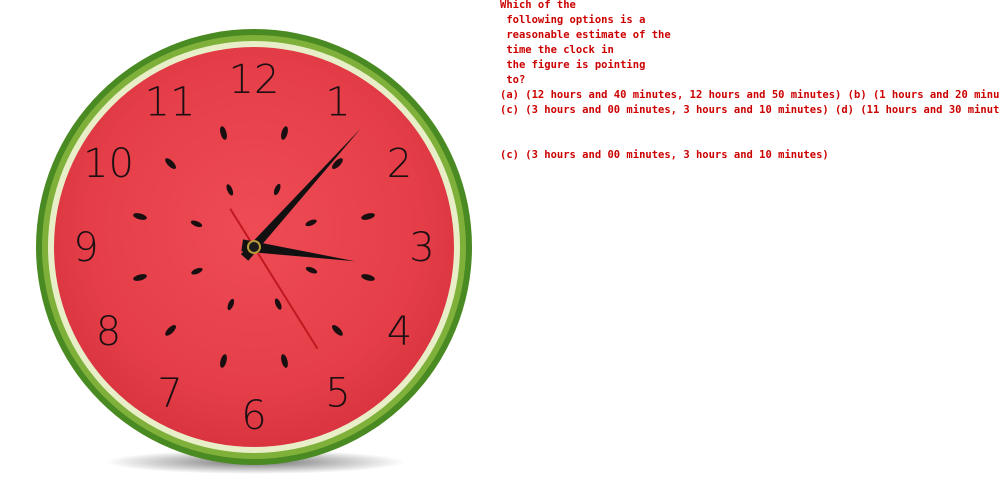 The image size is (1000, 484). I want to click on question-line: Which of the, so click(538, 5).